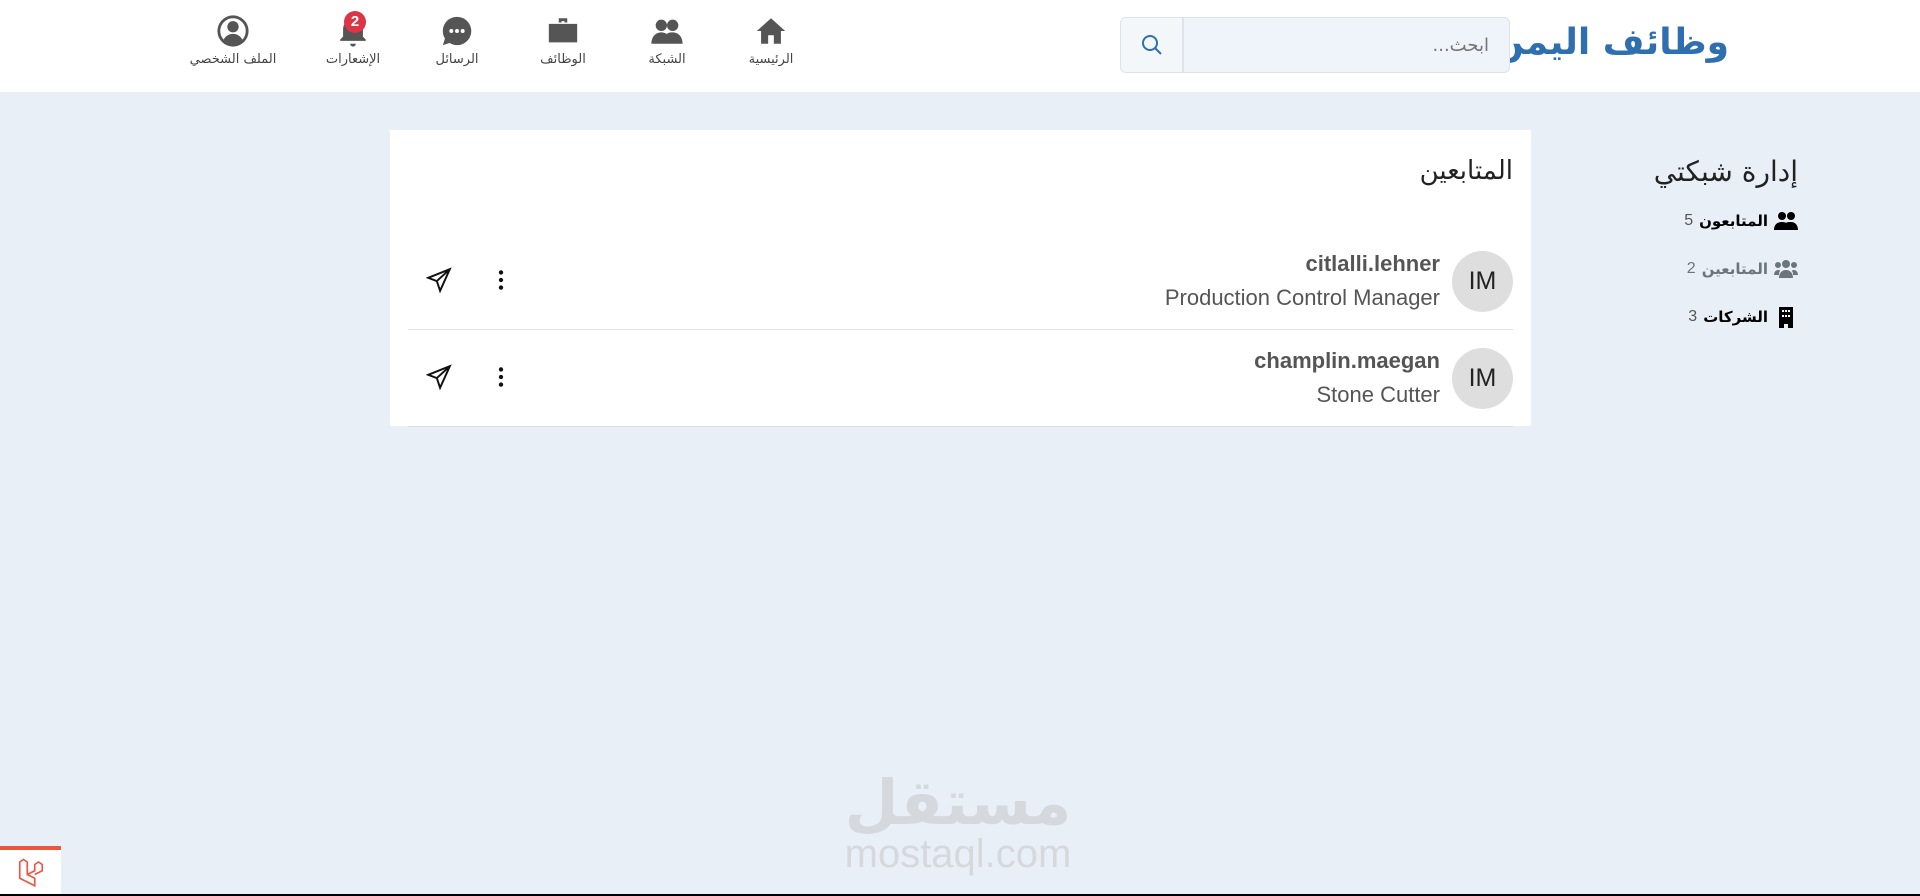 The image size is (1920, 896). I want to click on briefcase-icon, so click(563, 30).